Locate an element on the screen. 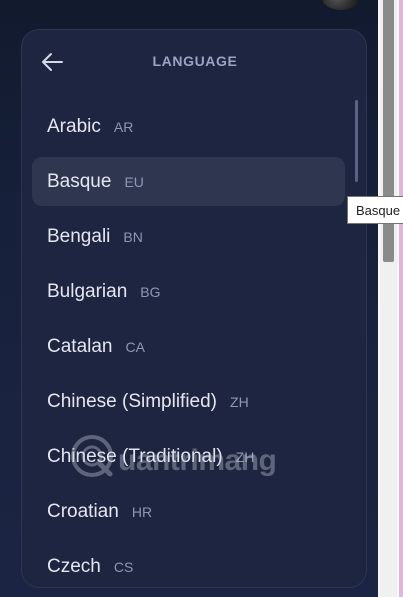  language-code: CA is located at coordinates (135, 346).